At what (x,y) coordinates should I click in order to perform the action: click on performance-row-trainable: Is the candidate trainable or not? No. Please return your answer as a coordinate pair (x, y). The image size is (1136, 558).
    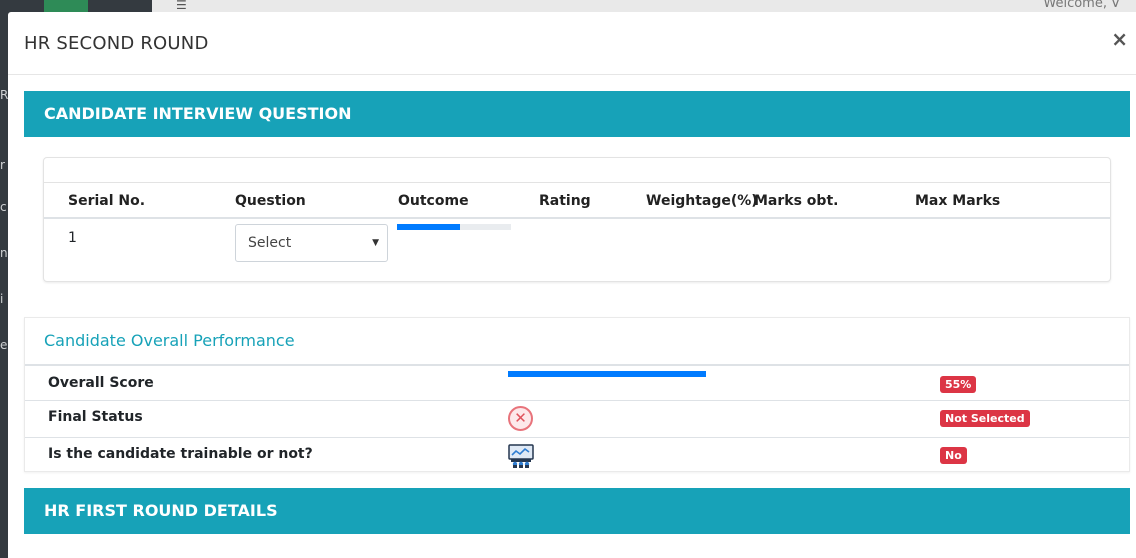
    Looking at the image, I should click on (577, 454).